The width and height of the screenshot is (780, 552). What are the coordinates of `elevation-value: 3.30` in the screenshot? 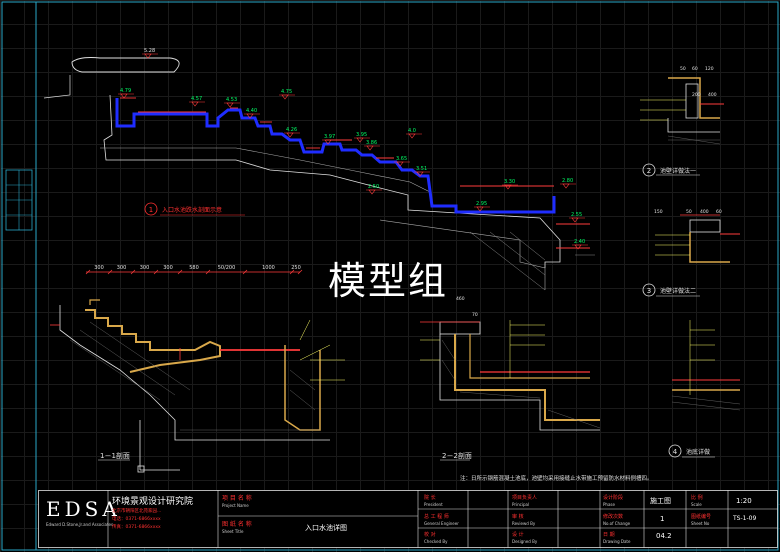 It's located at (509, 182).